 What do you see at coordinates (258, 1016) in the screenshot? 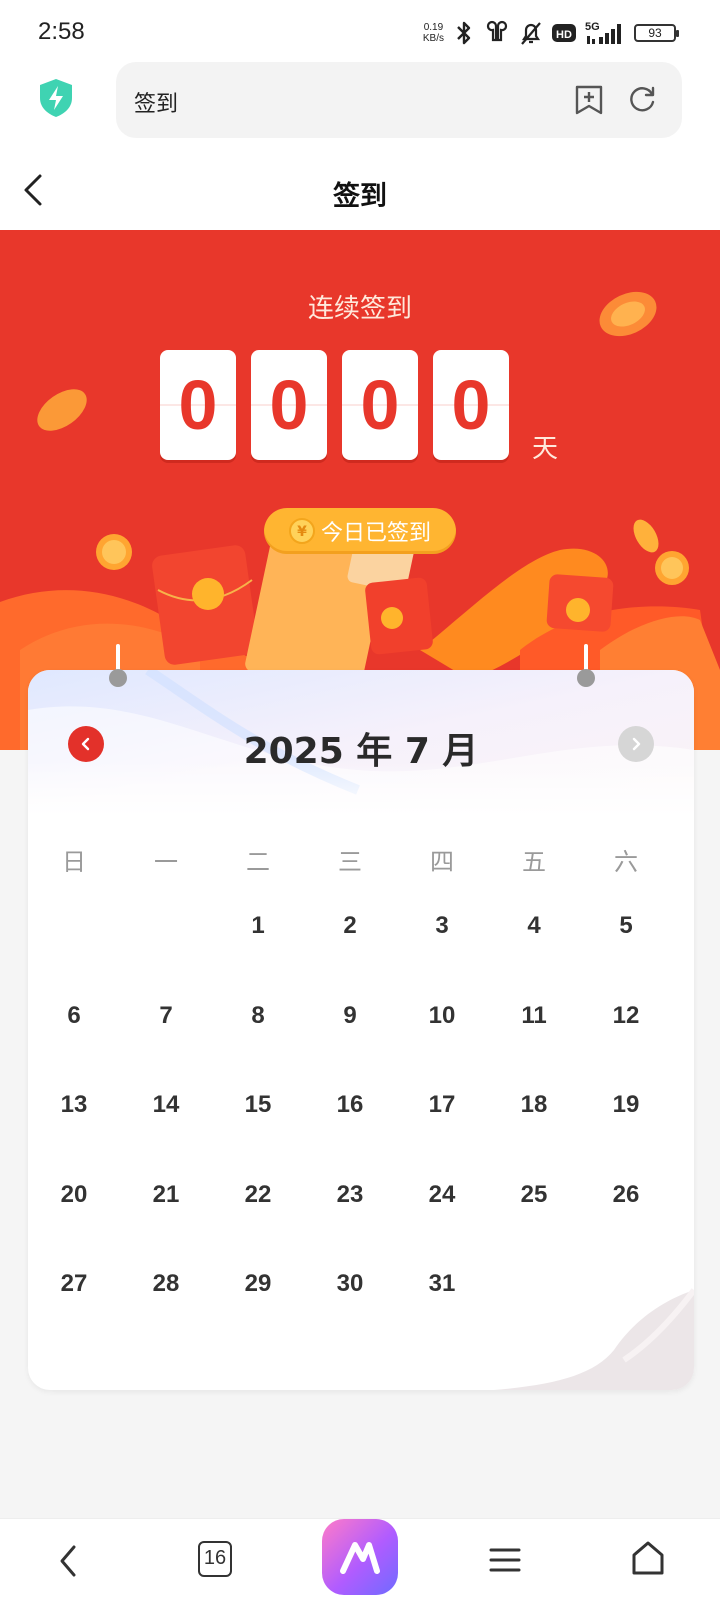
I see `calendar-day: 8` at bounding box center [258, 1016].